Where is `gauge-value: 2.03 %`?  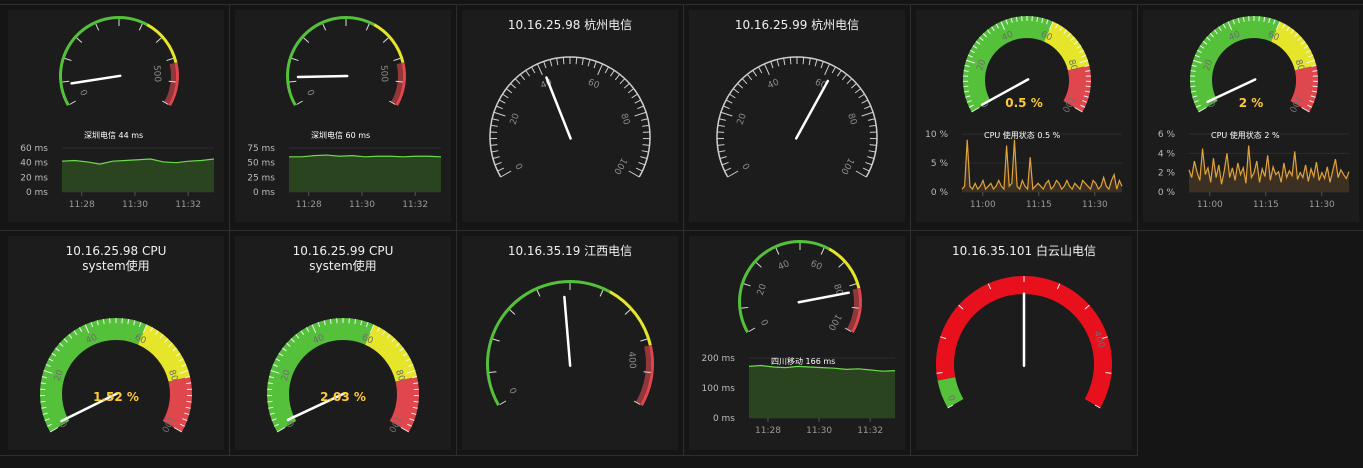
gauge-value: 2.03 % is located at coordinates (343, 397).